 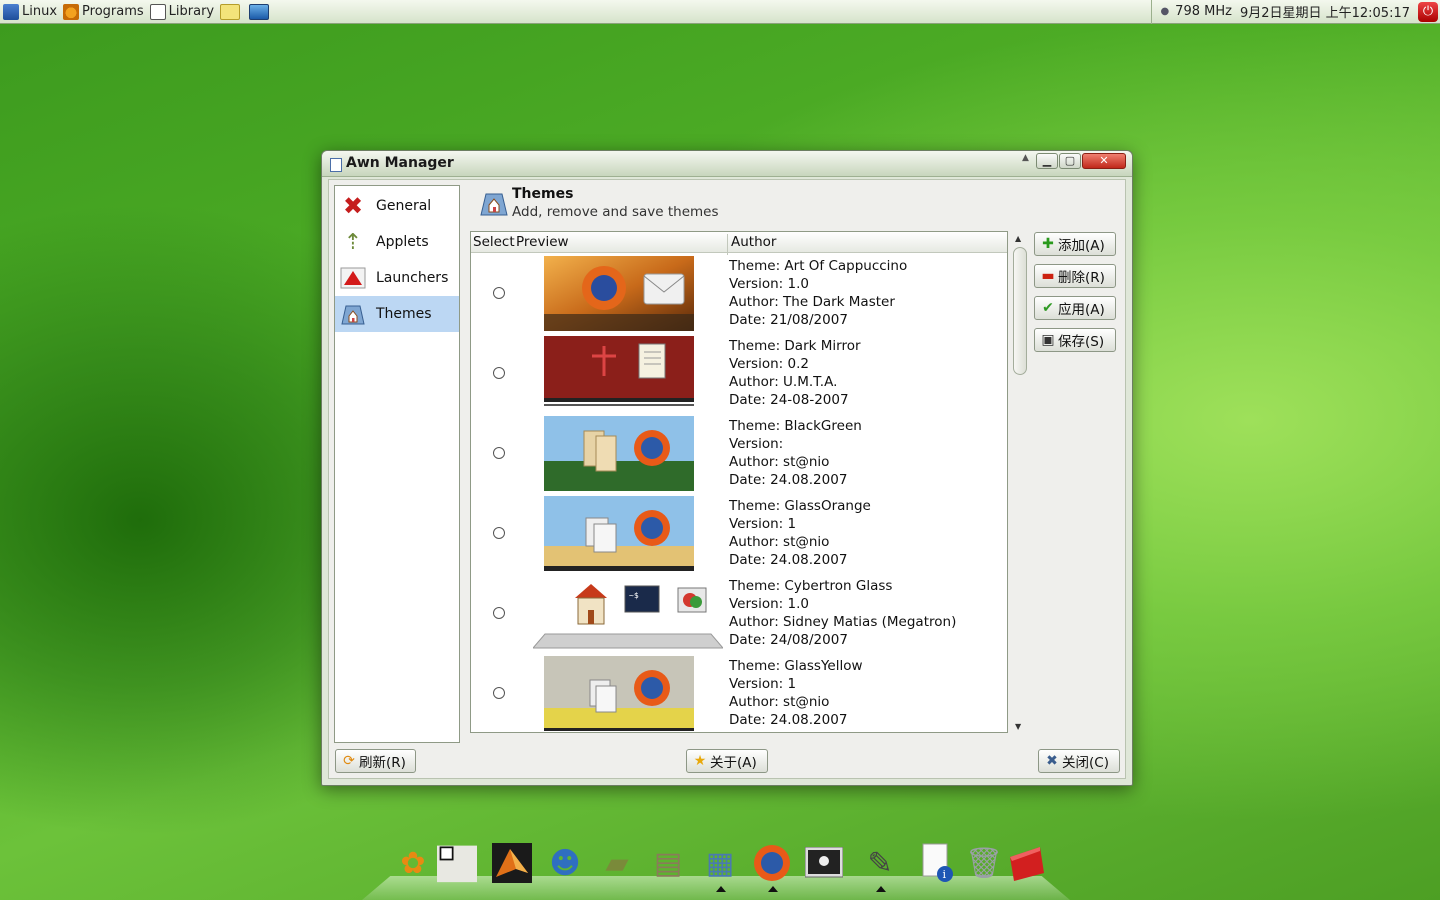 I want to click on about-label: 关于(A), so click(x=733, y=763).